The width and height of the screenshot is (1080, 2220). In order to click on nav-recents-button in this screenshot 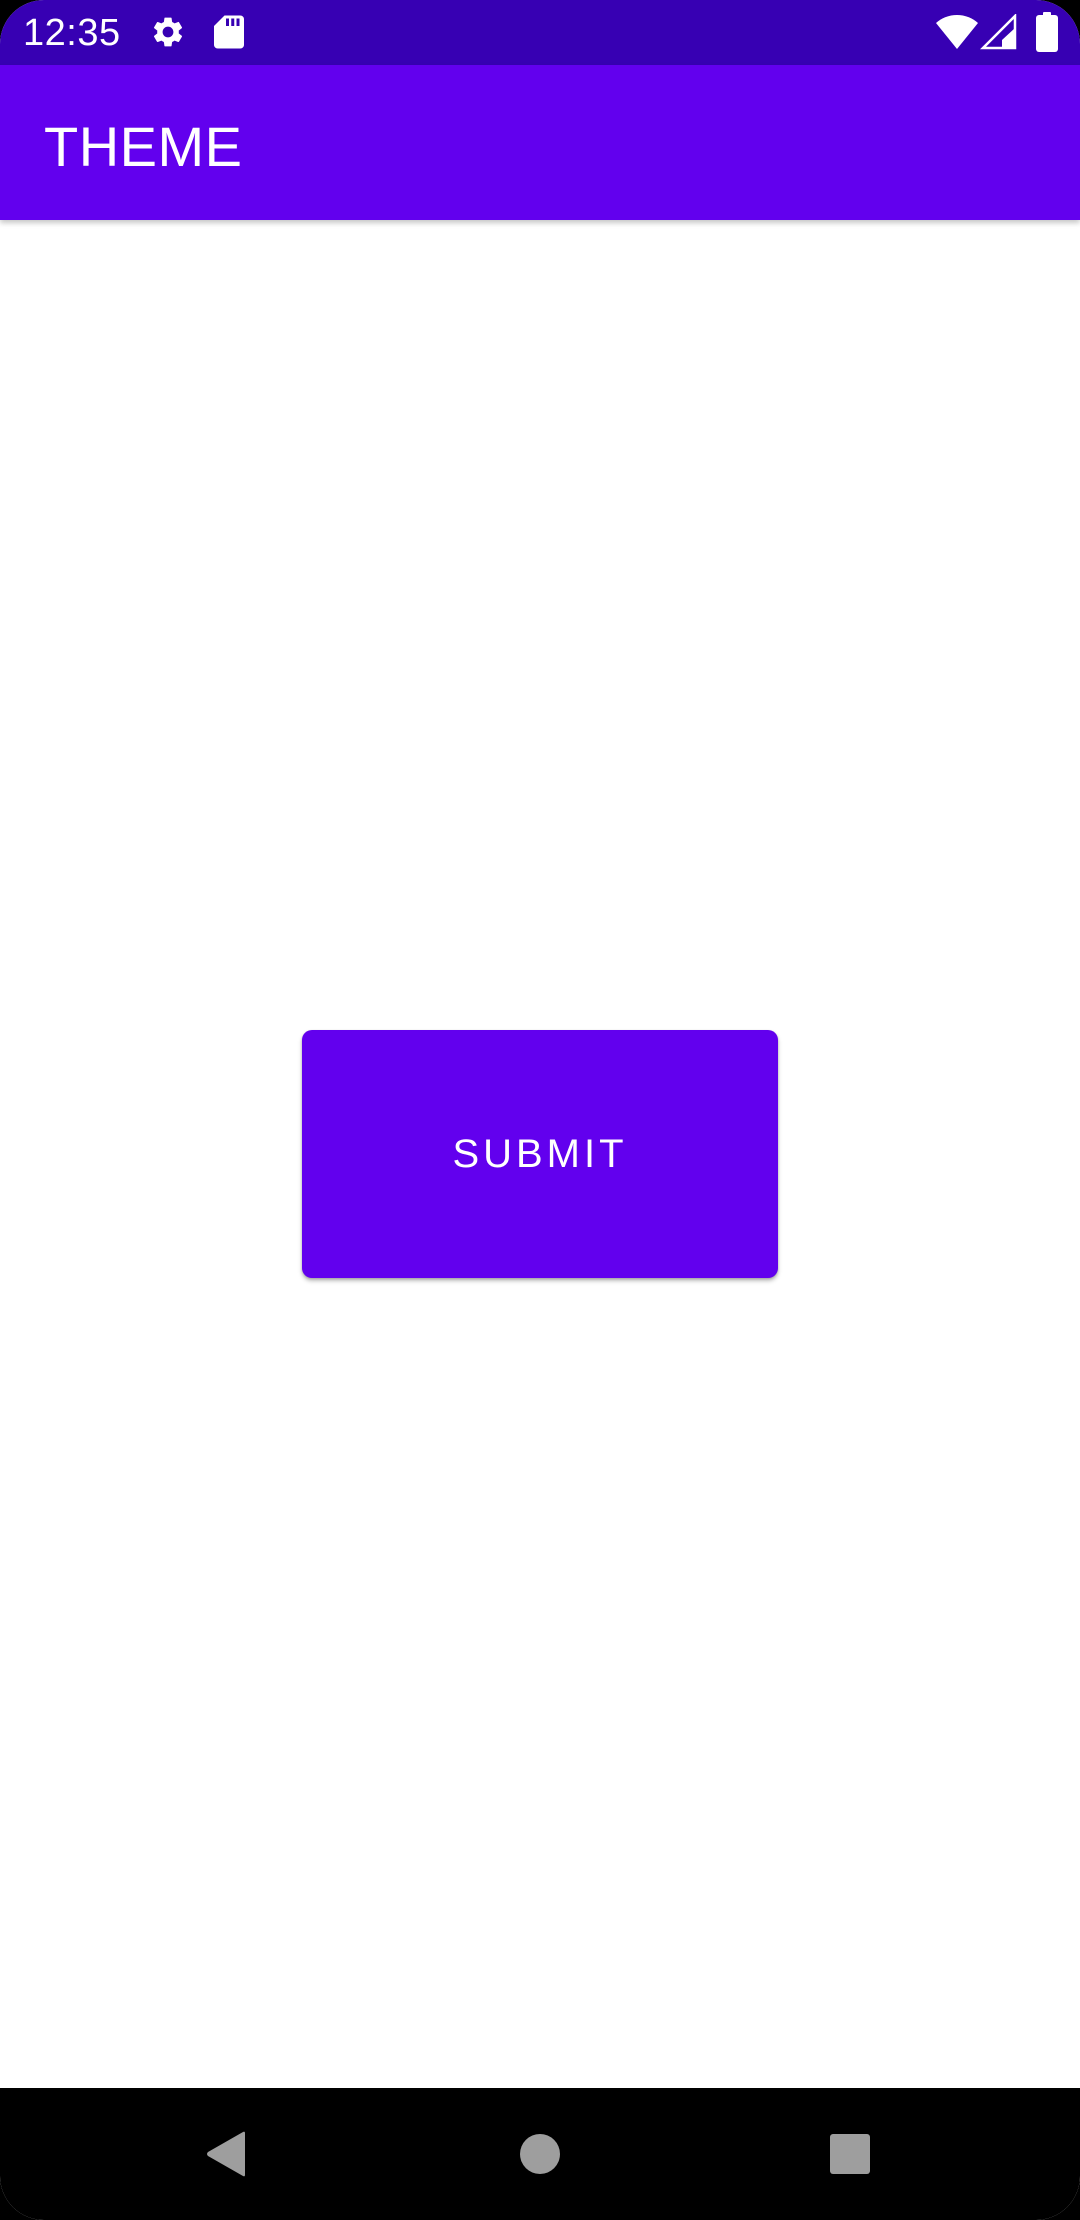, I will do `click(850, 2154)`.